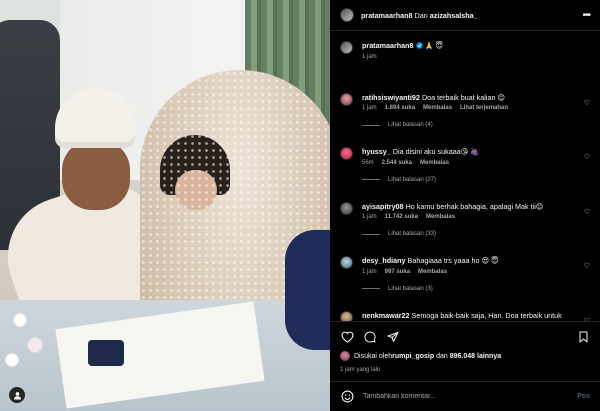 This screenshot has width=600, height=411. What do you see at coordinates (96, 175) in the screenshot?
I see `photo-groom-face` at bounding box center [96, 175].